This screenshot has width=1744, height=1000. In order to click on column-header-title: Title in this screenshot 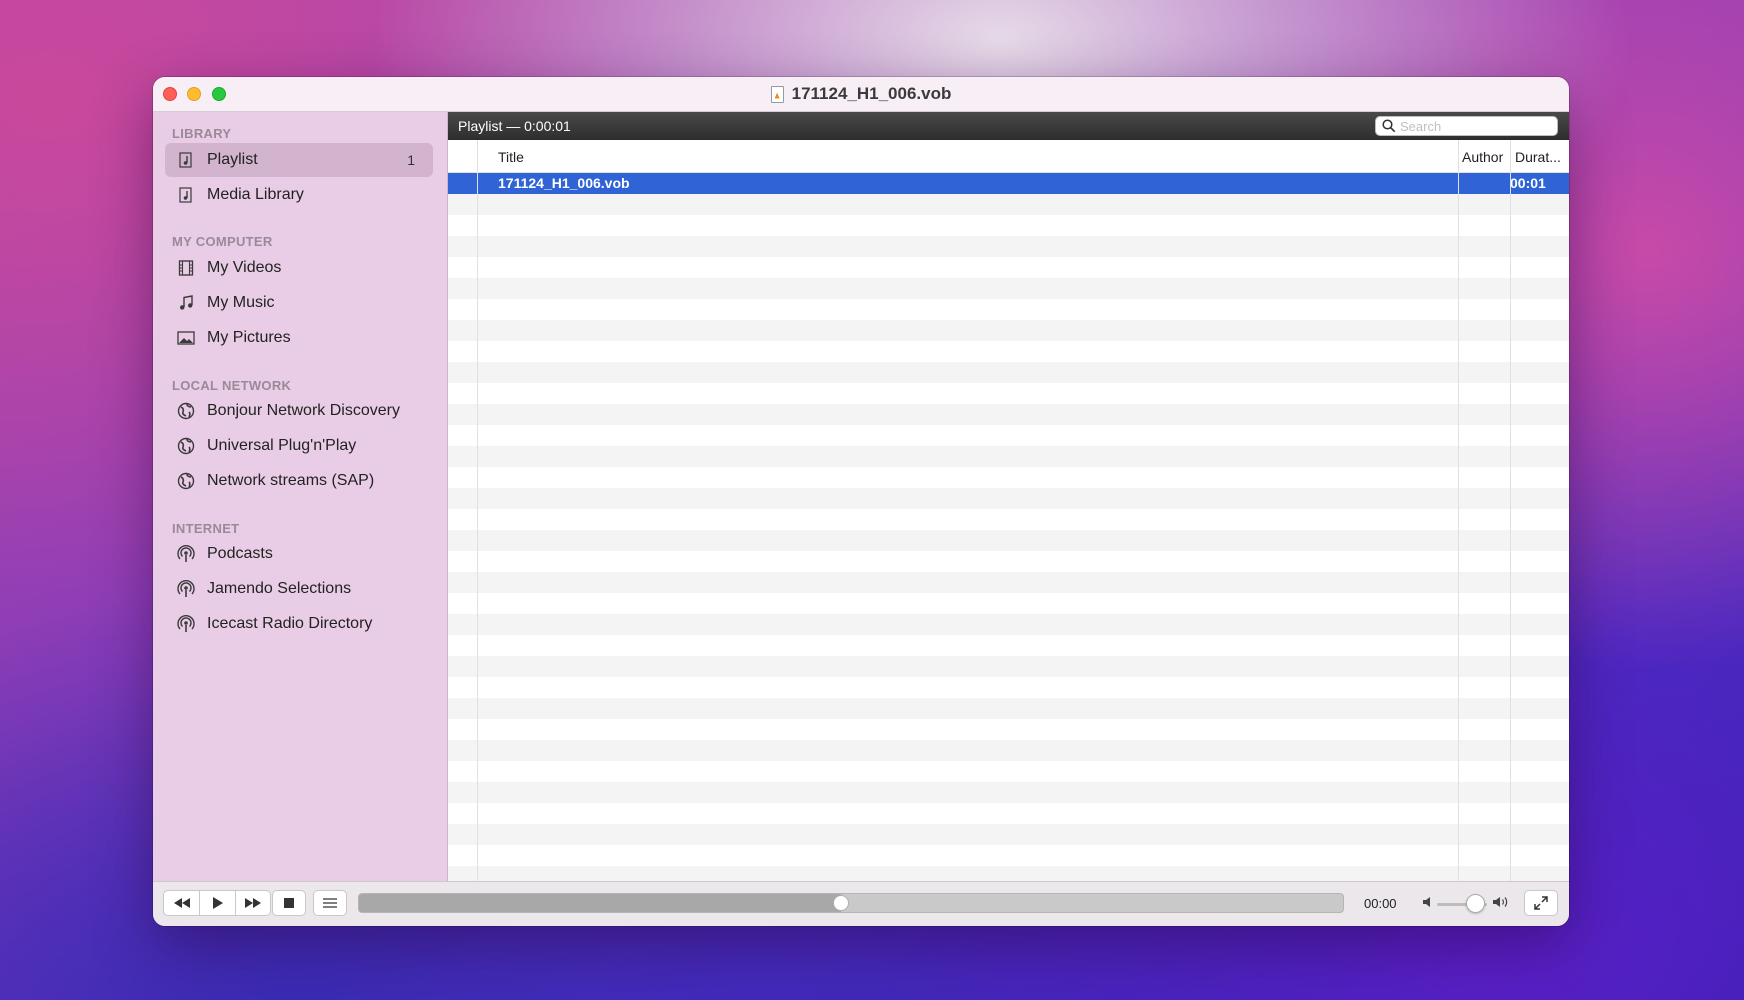, I will do `click(511, 157)`.